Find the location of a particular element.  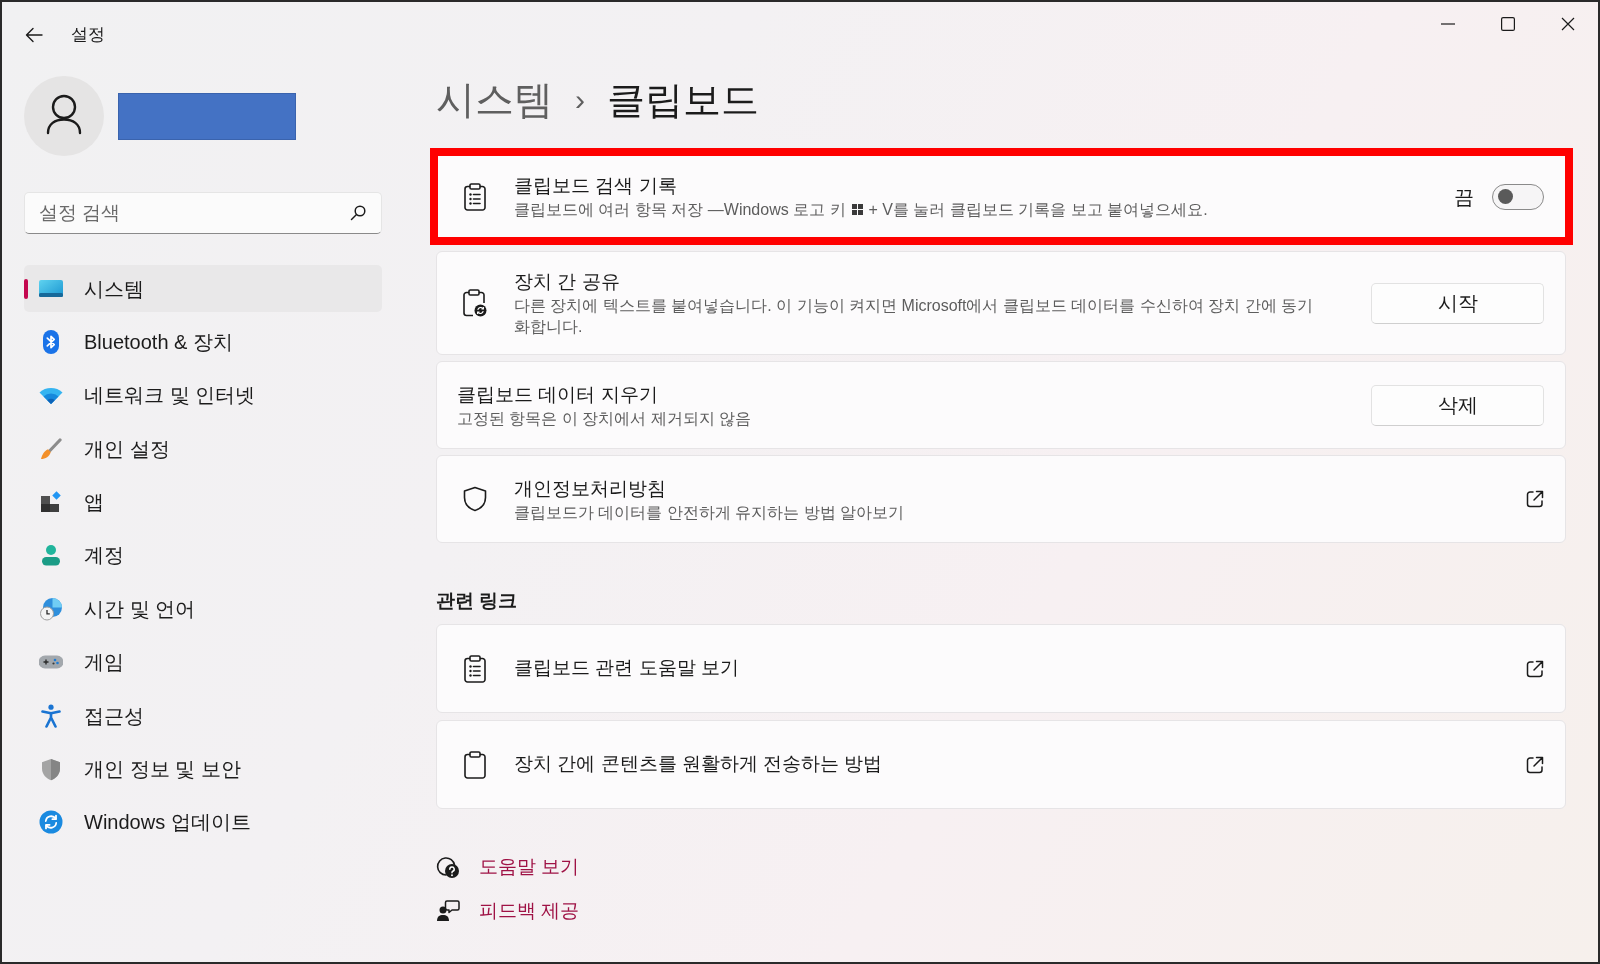

breadcrumb-parent: 시스템 is located at coordinates (494, 100).